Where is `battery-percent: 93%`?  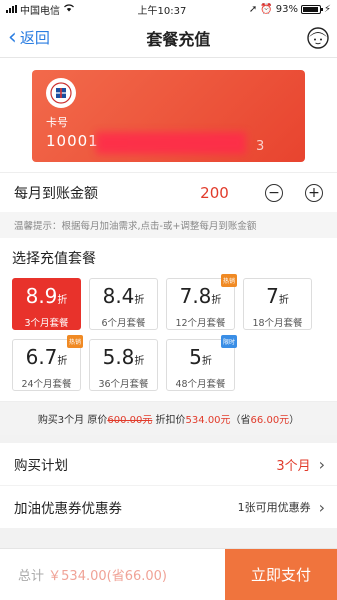 battery-percent: 93% is located at coordinates (286, 9).